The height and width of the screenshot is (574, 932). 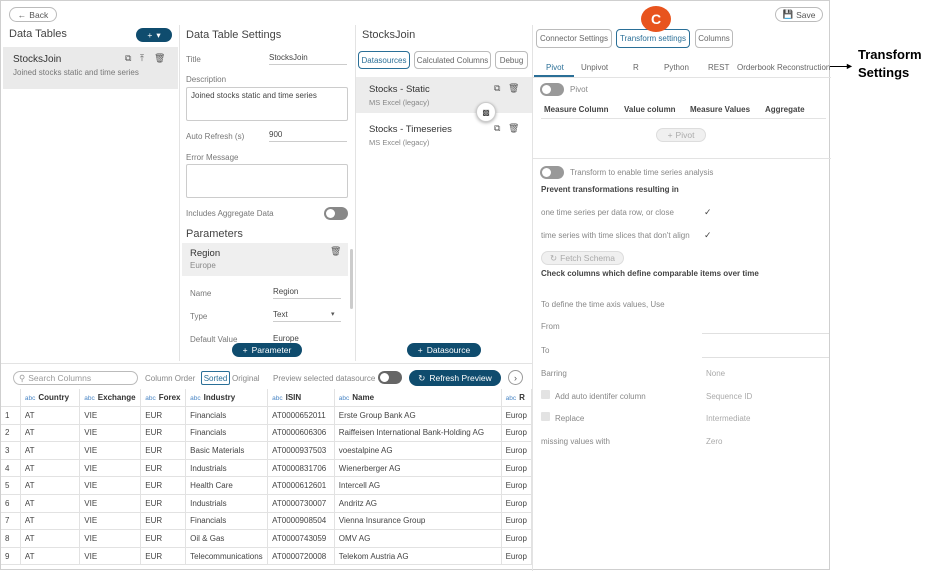 I want to click on includes-aggregate-toggle, so click(x=336, y=213).